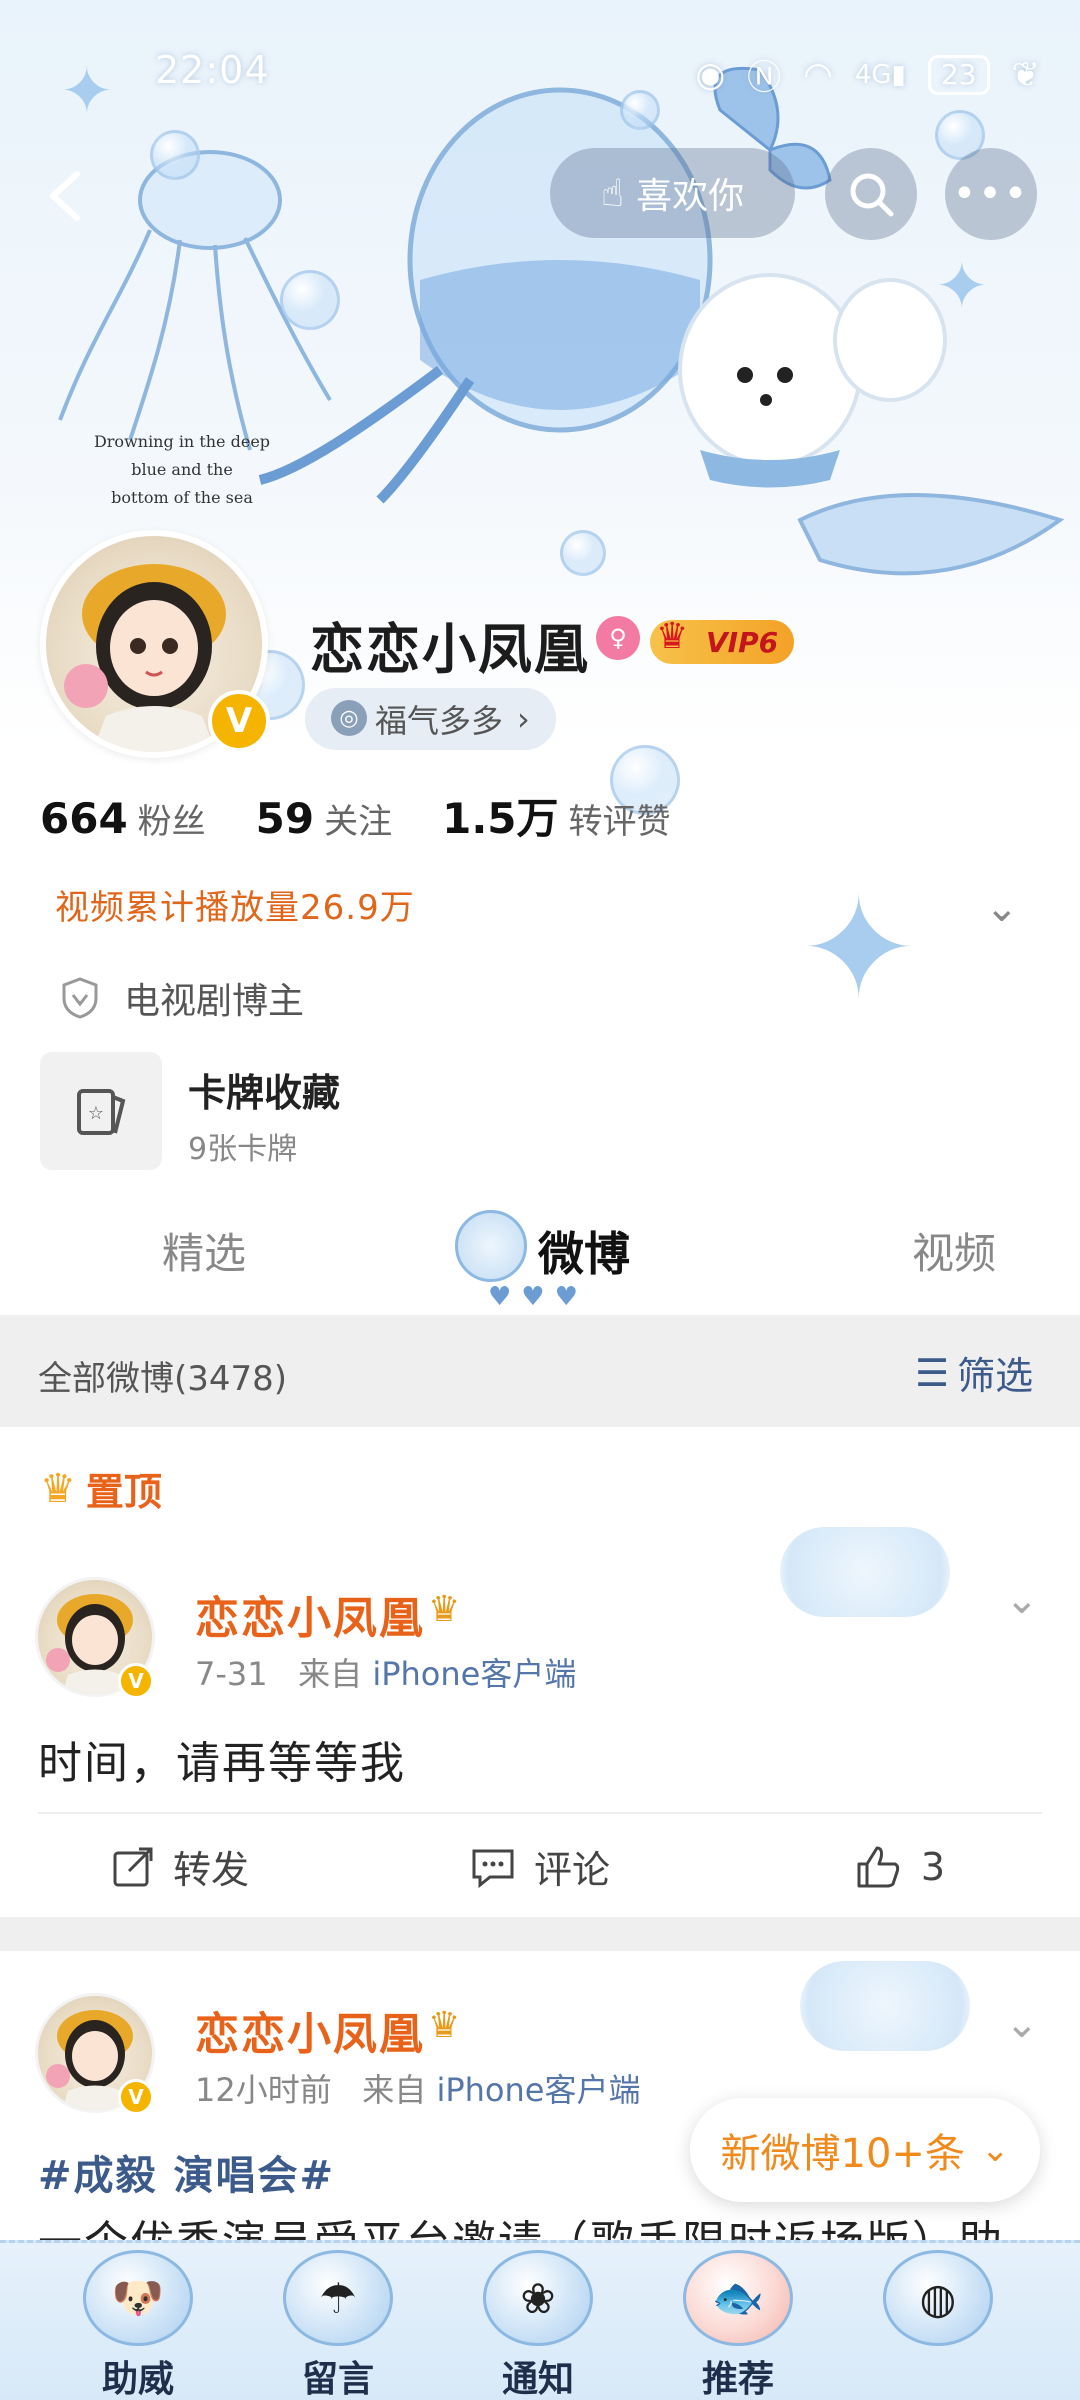 The width and height of the screenshot is (1080, 2400). I want to click on profile-tag: 电视剧博主, so click(182, 998).